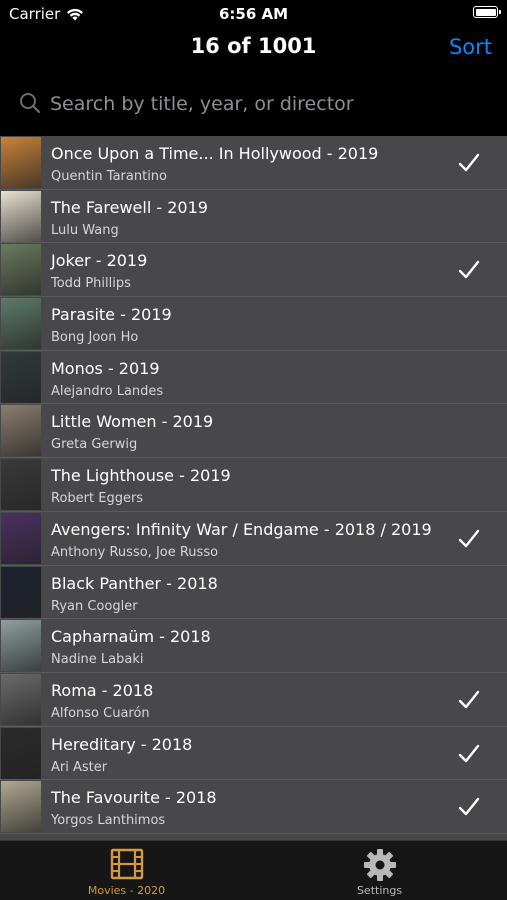  I want to click on movie-row: Little Women - 2019 Greta Gerwig, so click(253, 431).